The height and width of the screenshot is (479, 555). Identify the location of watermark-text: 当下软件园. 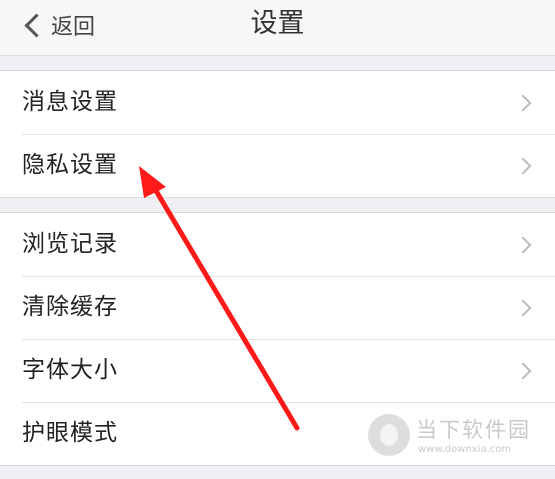
(473, 430).